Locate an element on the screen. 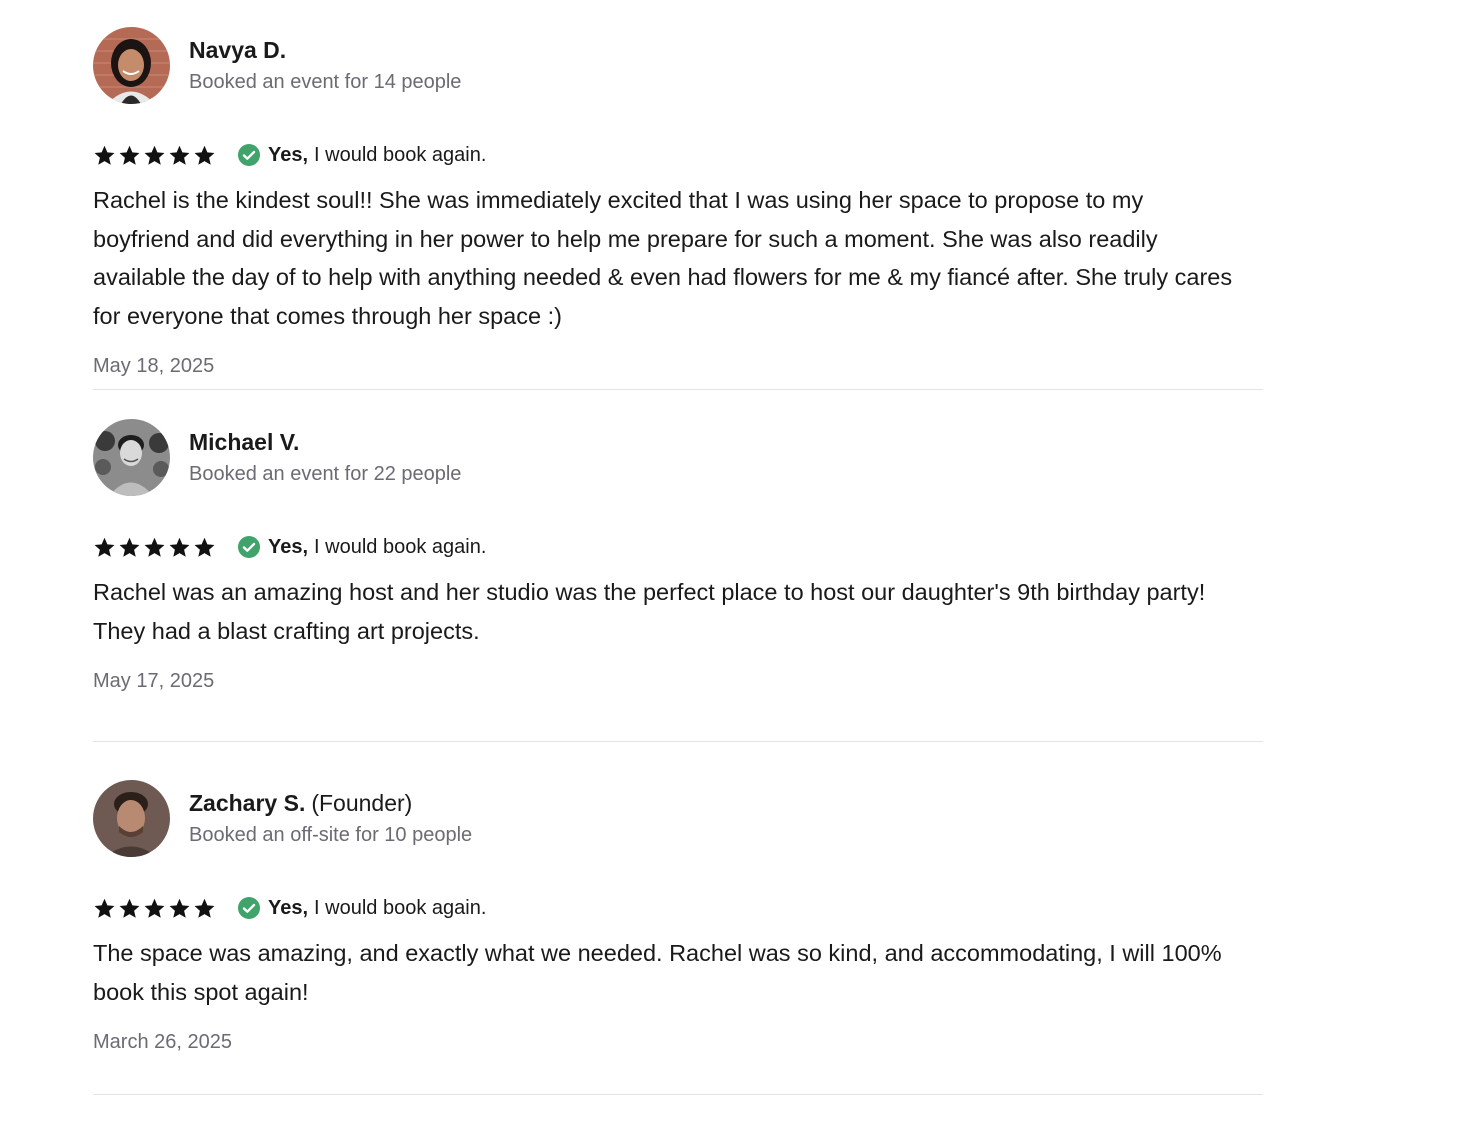 The width and height of the screenshot is (1466, 1128). booking-summary: Booked an off-site for 10 people is located at coordinates (331, 834).